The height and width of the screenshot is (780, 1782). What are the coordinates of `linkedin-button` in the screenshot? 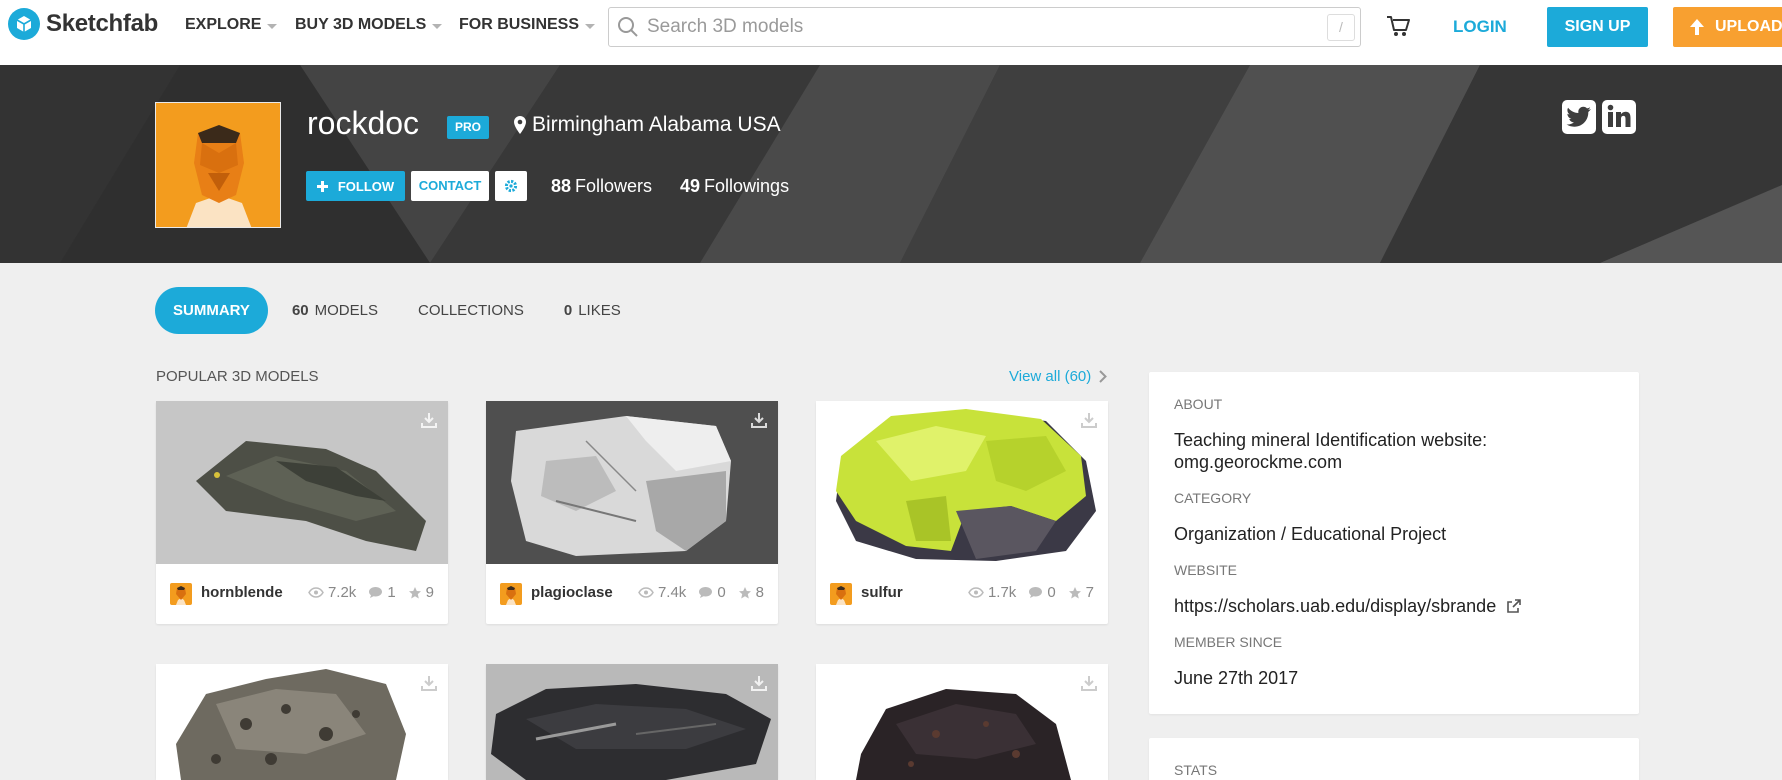 It's located at (1619, 117).